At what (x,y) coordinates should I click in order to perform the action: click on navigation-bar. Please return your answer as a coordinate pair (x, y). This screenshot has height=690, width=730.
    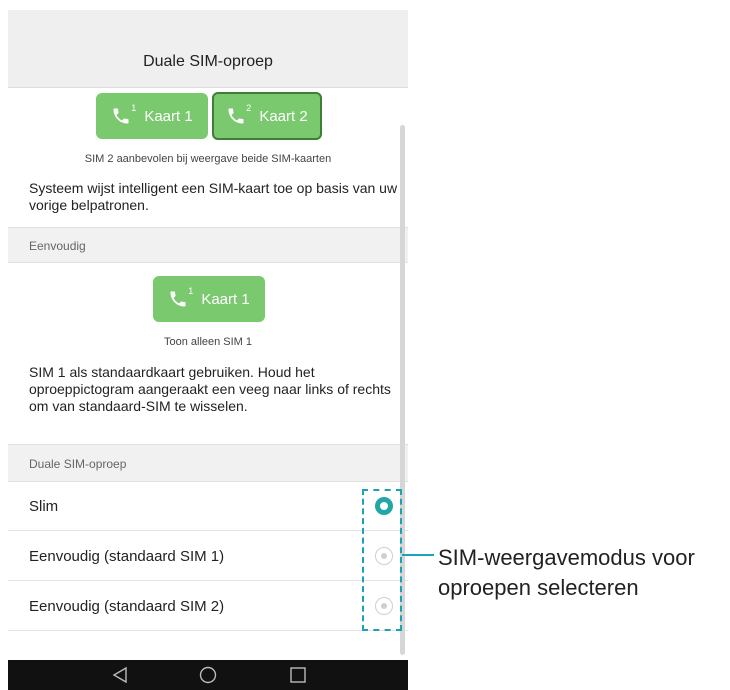
    Looking at the image, I should click on (208, 675).